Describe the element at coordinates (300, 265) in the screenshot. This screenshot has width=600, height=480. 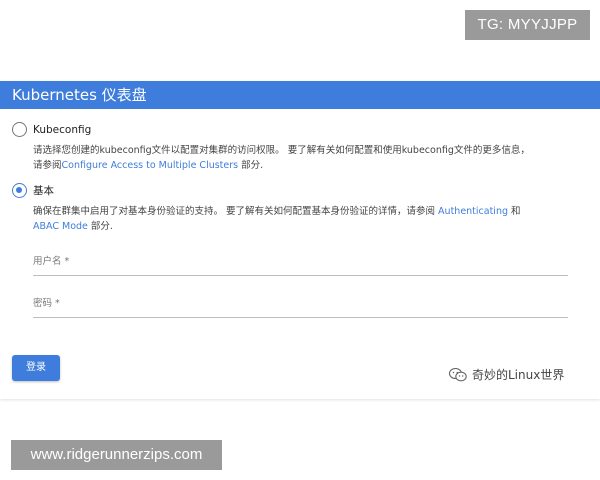
I see `username-field: 用户名 *` at that location.